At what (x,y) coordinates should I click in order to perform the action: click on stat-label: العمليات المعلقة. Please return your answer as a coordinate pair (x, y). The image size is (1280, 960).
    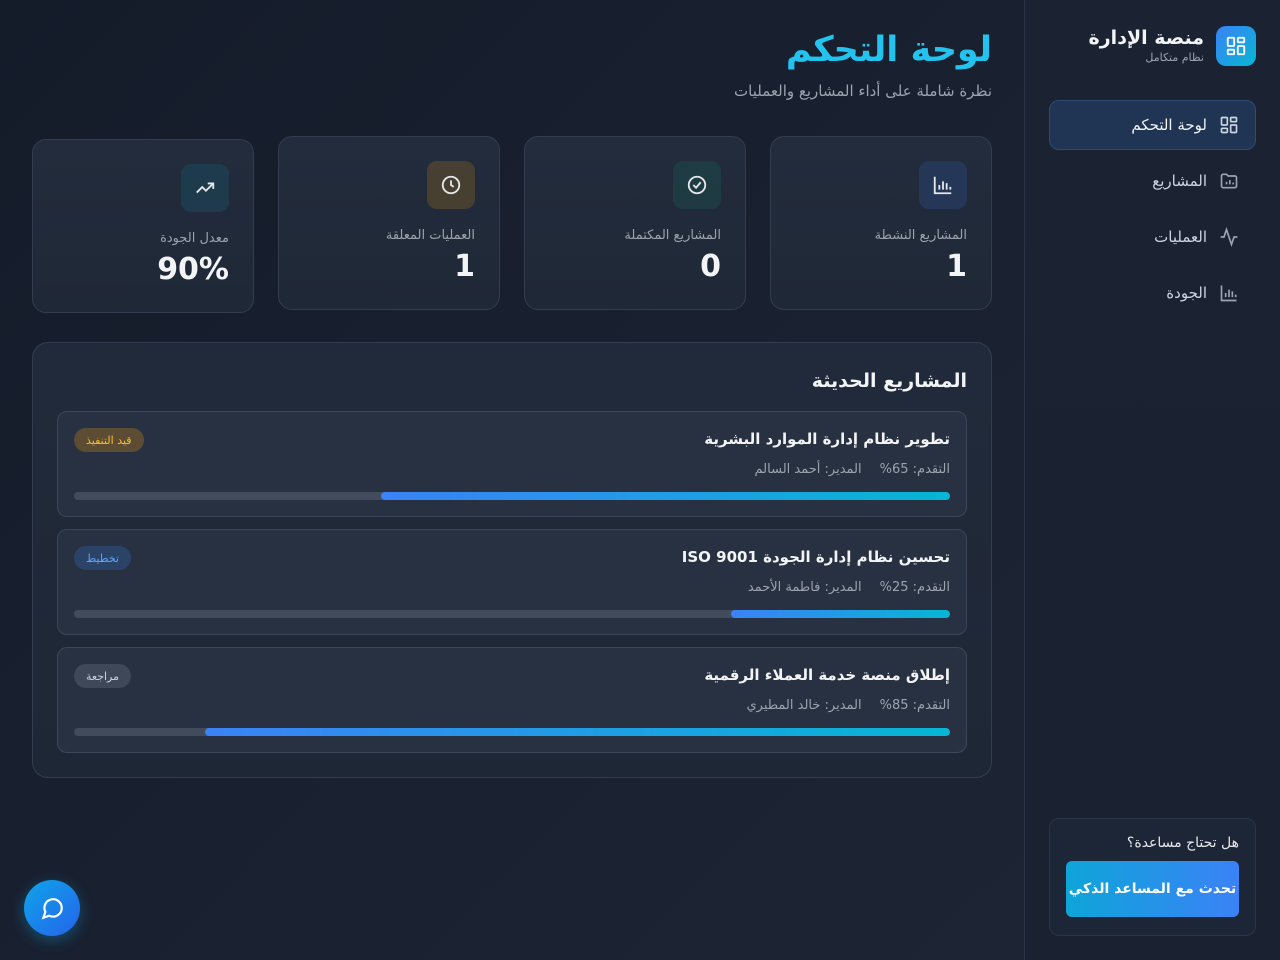
    Looking at the image, I should click on (430, 235).